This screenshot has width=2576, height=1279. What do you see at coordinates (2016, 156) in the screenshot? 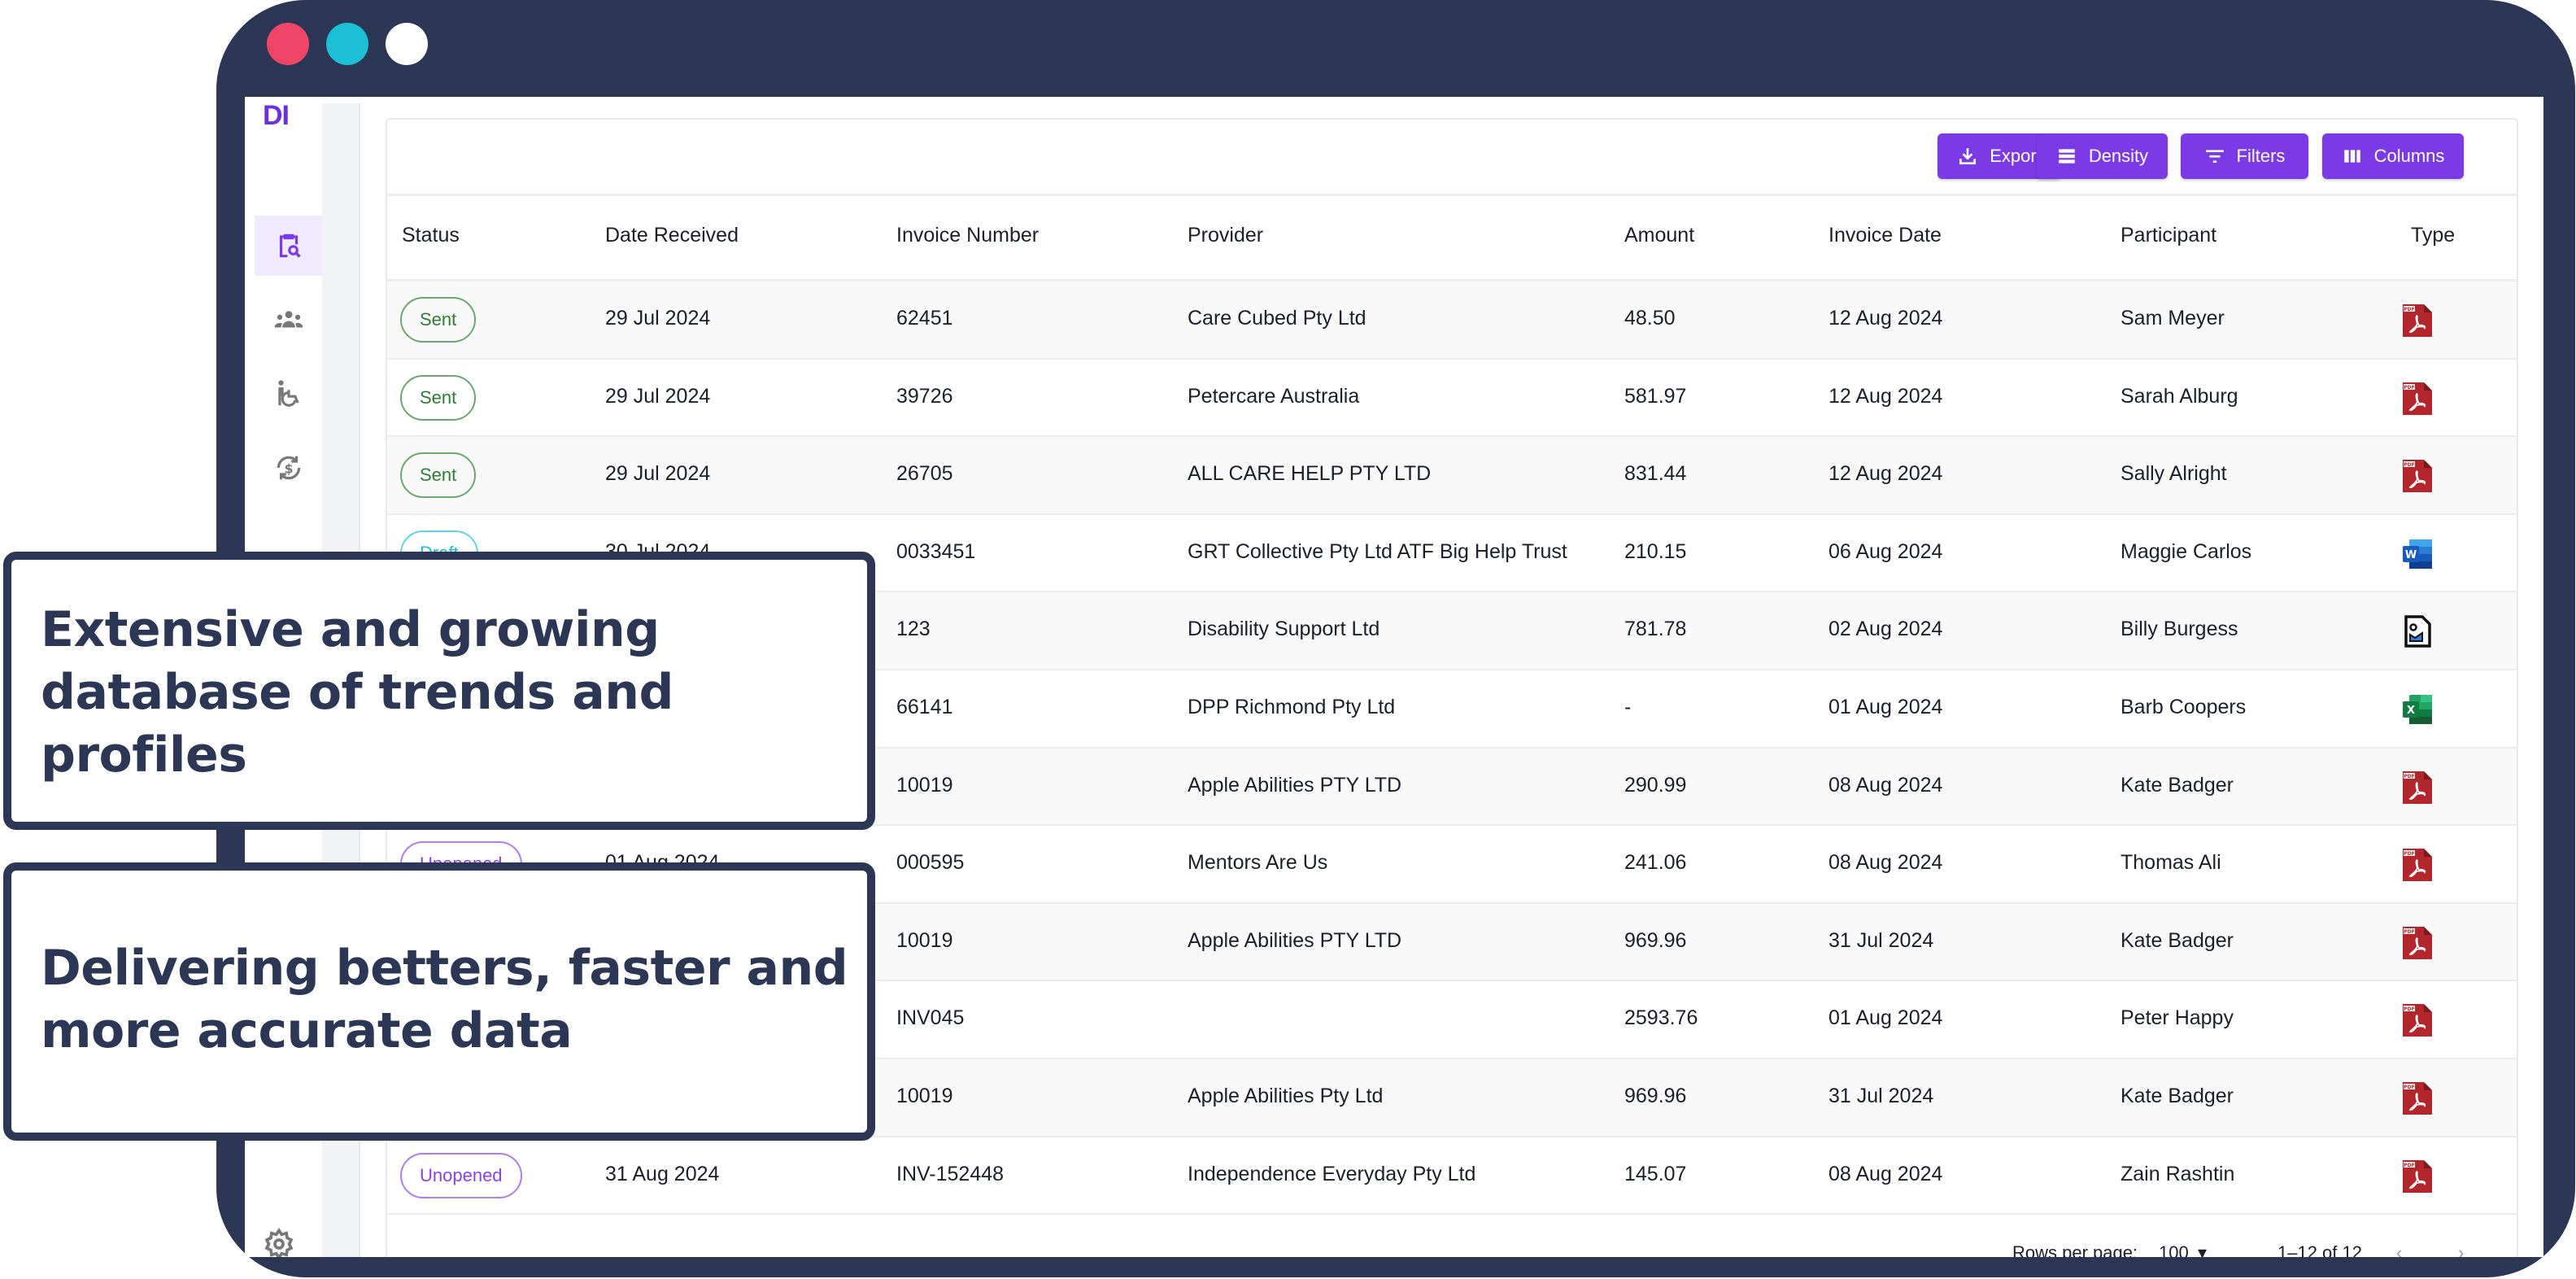
I see `export-label: Export` at bounding box center [2016, 156].